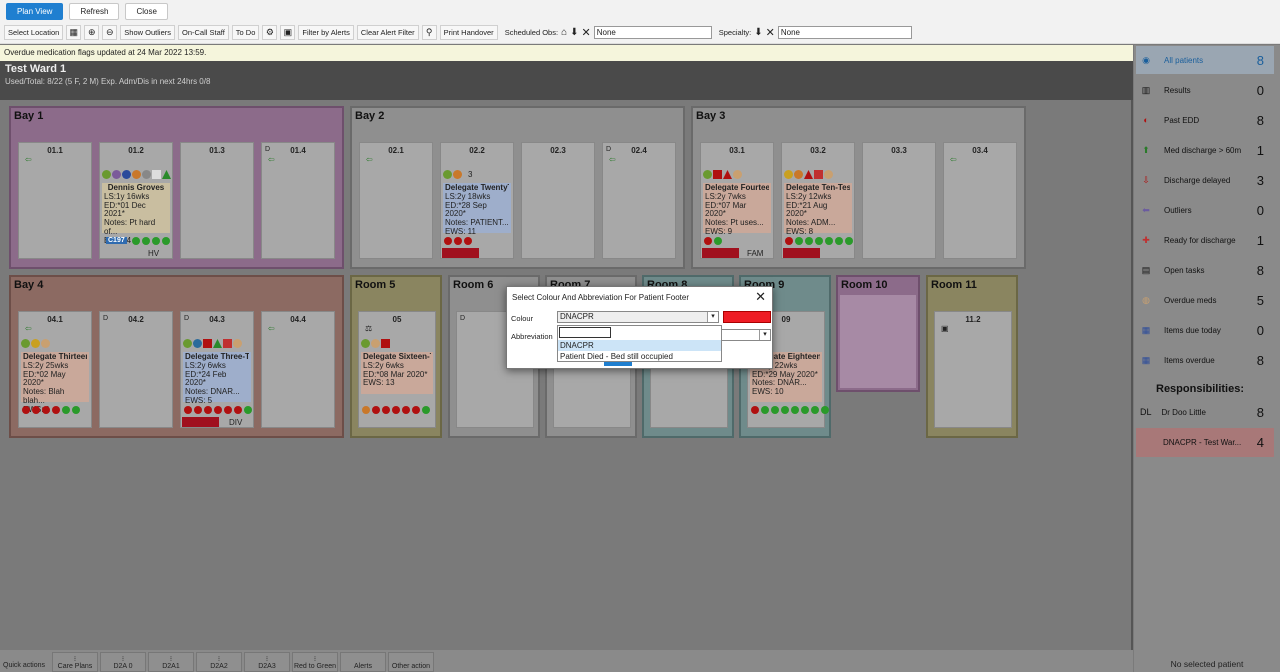  What do you see at coordinates (396, 150) in the screenshot?
I see `bed-number: 02.1` at bounding box center [396, 150].